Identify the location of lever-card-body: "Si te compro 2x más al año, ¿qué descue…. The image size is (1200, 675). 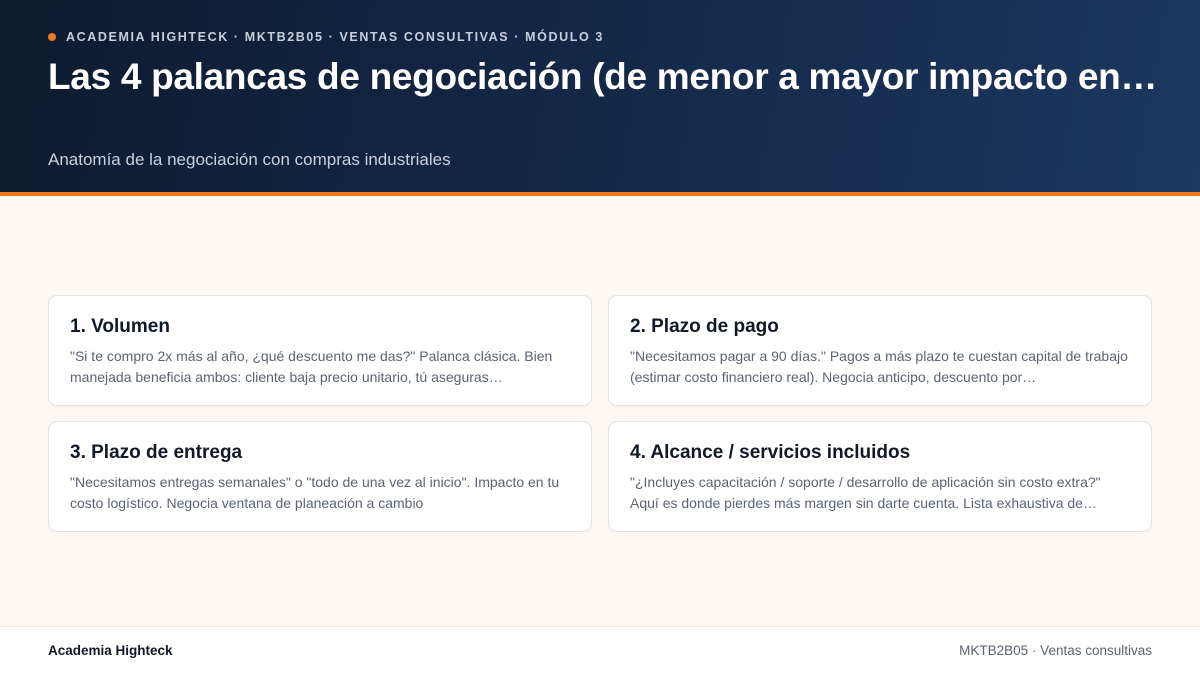
(311, 366).